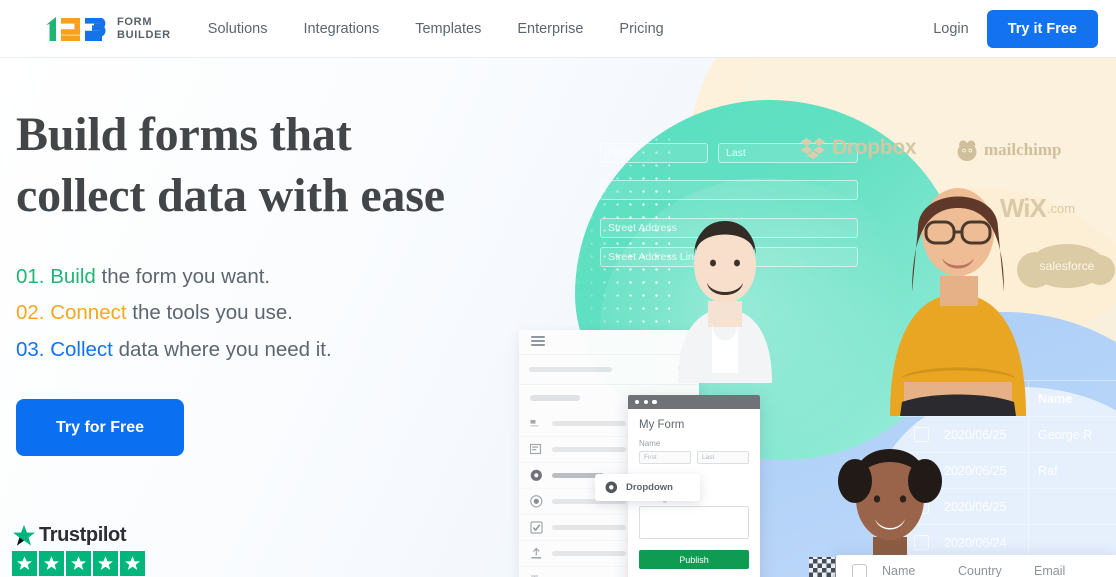 This screenshot has height=577, width=1116. What do you see at coordinates (24, 535) in the screenshot?
I see `trustpilot-star-icon` at bounding box center [24, 535].